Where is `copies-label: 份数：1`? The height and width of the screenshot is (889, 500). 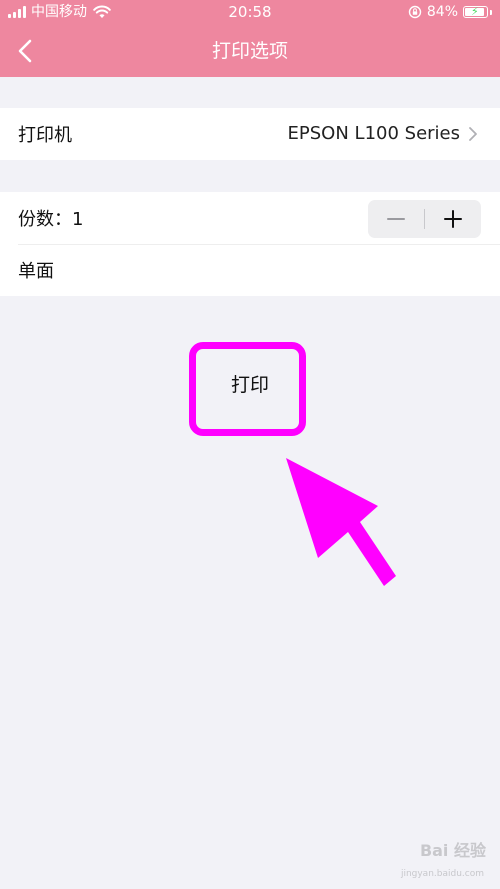 copies-label: 份数：1 is located at coordinates (51, 219).